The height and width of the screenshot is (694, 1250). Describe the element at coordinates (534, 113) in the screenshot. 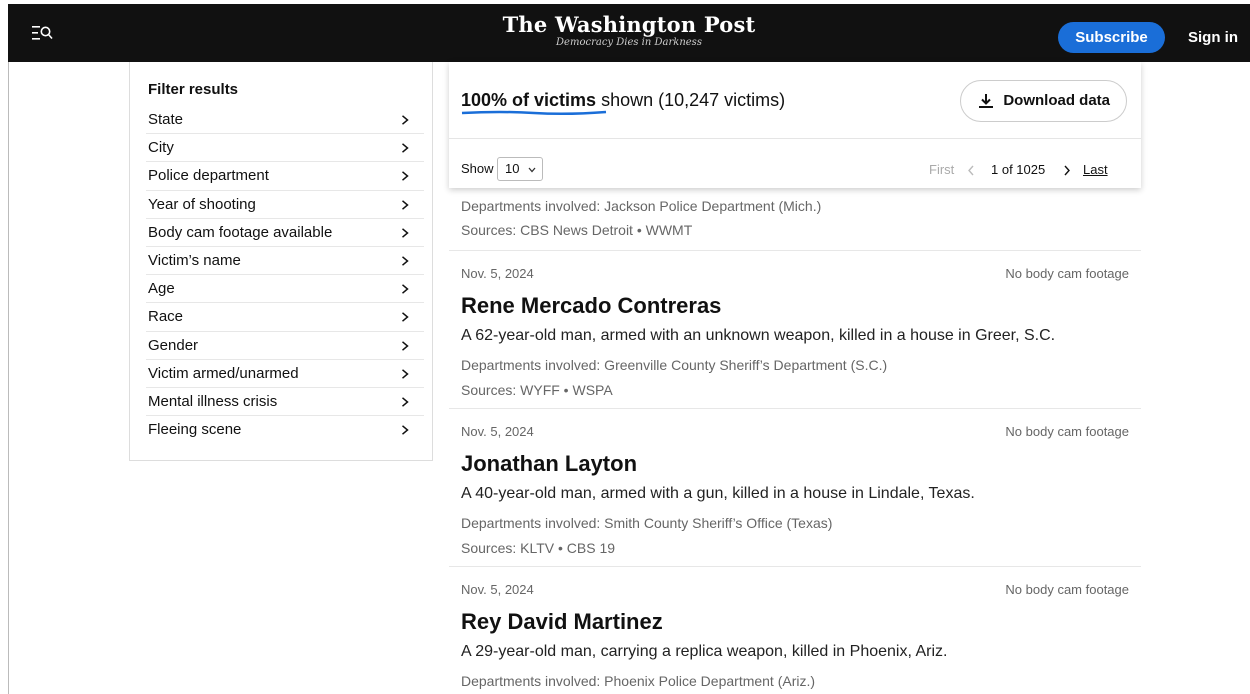

I see `highlight-underline` at that location.